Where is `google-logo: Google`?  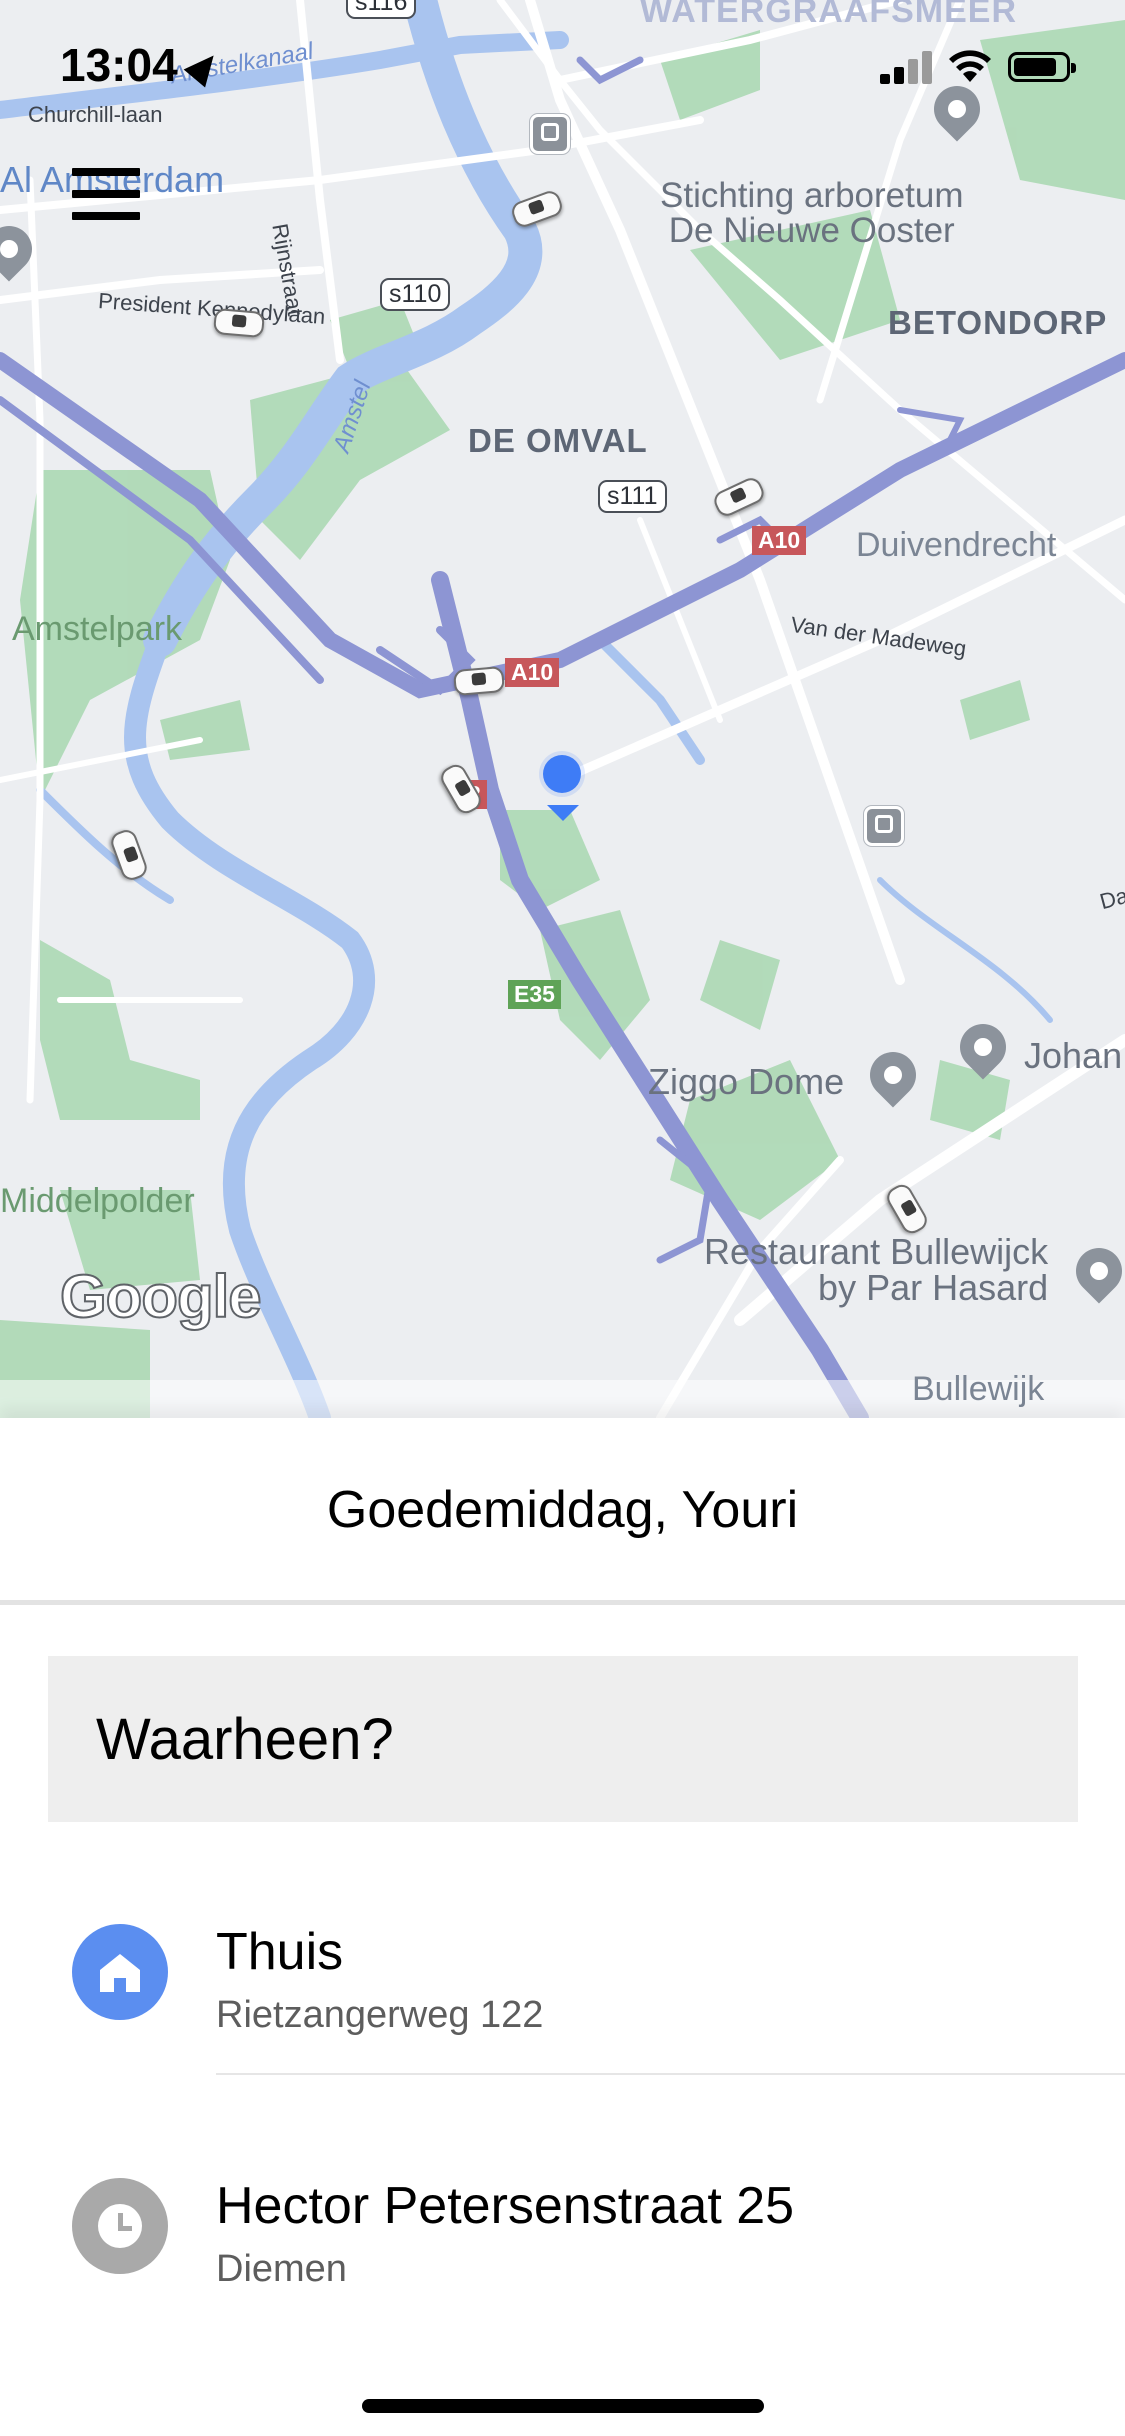 google-logo: Google is located at coordinates (161, 1296).